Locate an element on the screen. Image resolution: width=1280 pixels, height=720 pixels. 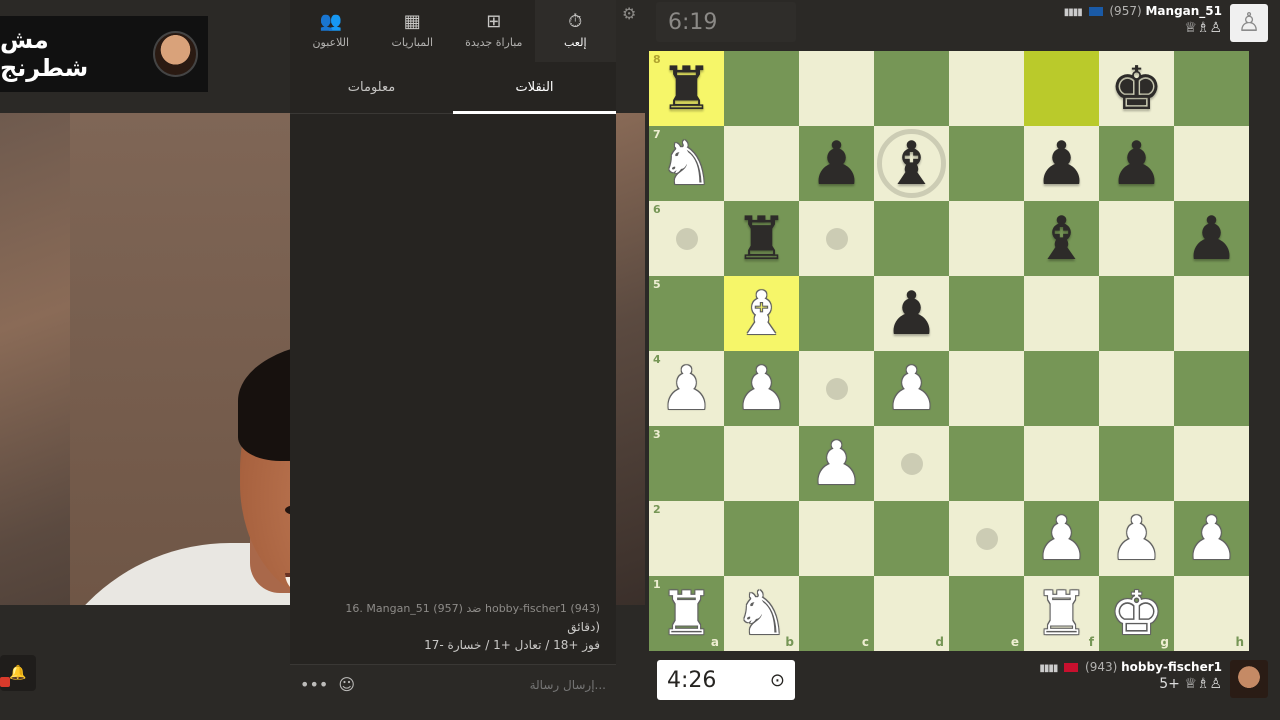
square-c3: ♟ is located at coordinates (836, 463).